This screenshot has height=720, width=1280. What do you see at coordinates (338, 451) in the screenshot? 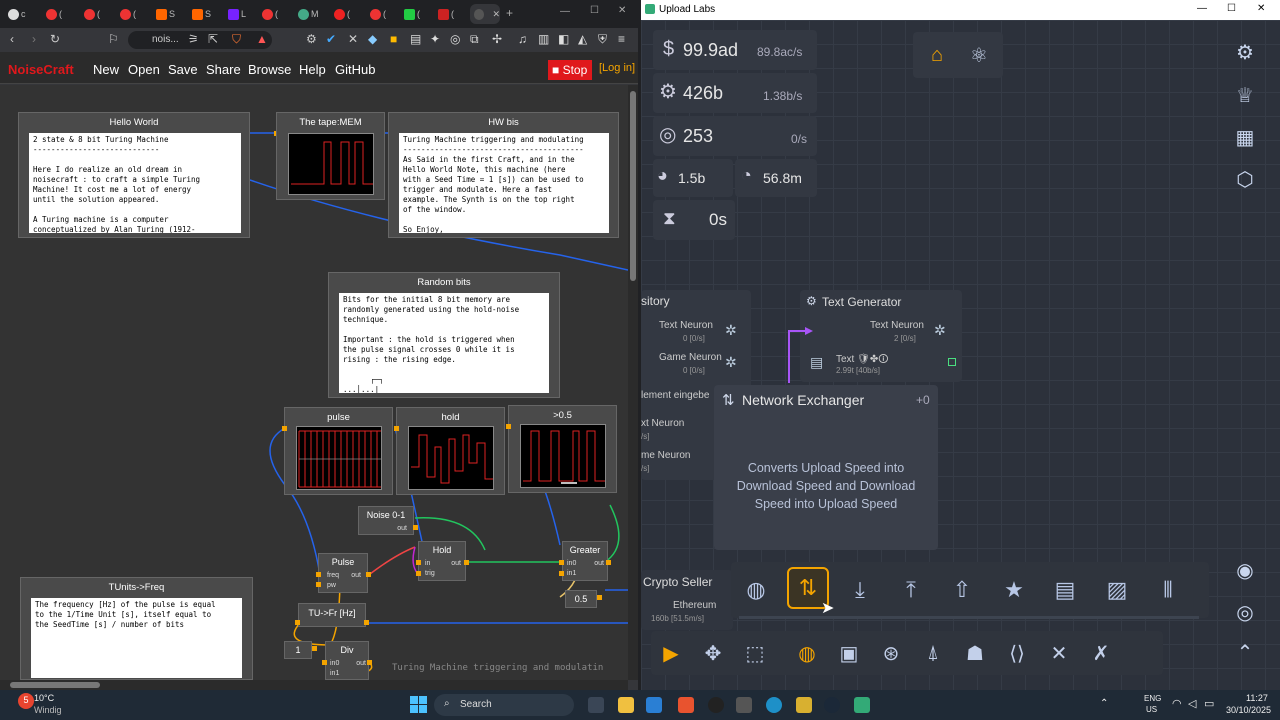
I see `pulse-scope-node: pulse` at bounding box center [338, 451].